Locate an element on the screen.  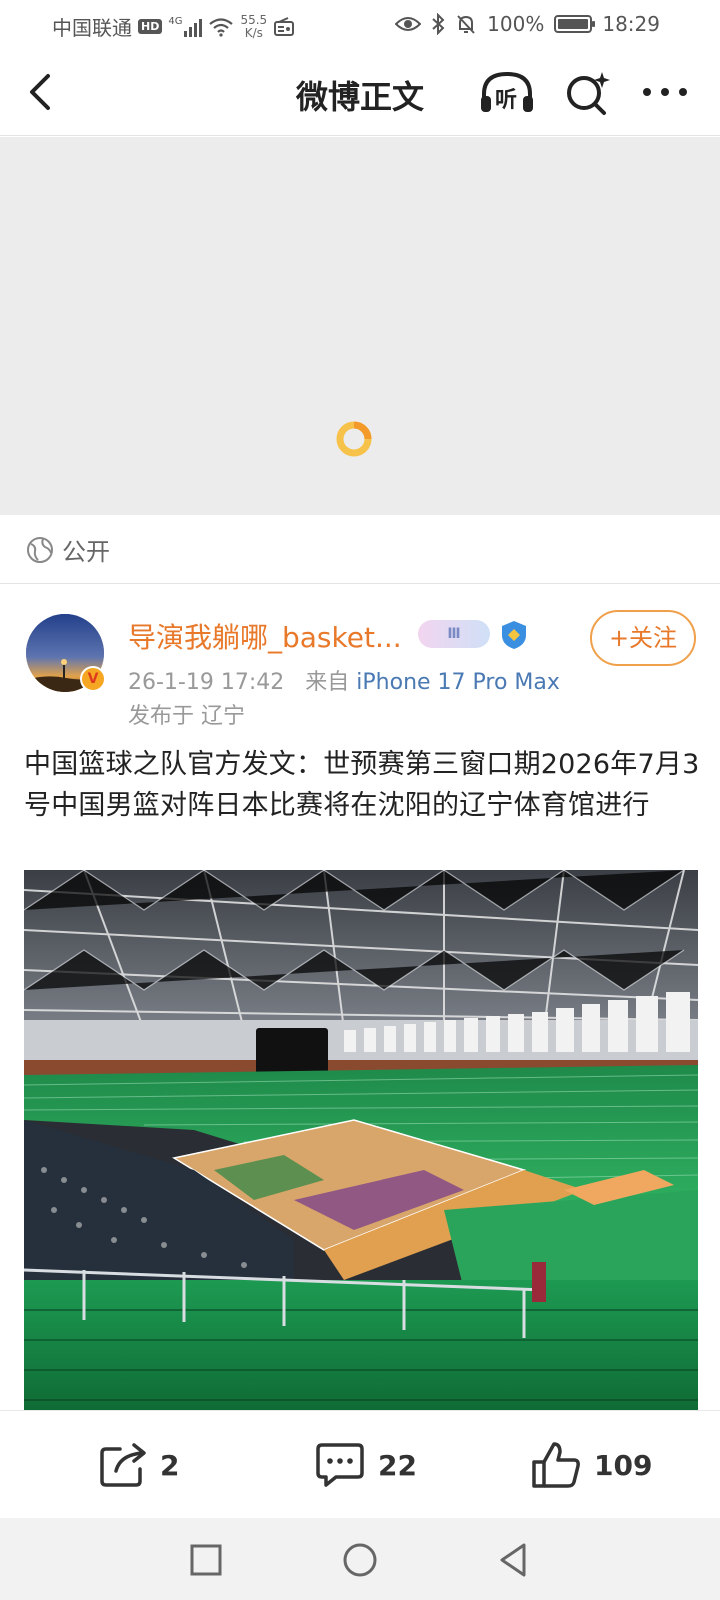
clock: 18:29 is located at coordinates (631, 24).